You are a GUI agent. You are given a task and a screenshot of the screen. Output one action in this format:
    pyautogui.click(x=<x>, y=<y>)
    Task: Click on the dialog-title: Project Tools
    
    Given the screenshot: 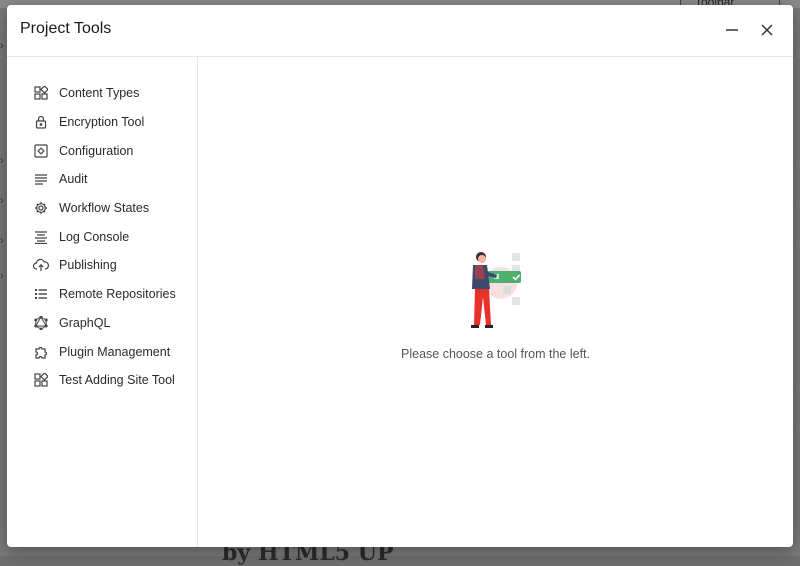 What is the action you would take?
    pyautogui.click(x=66, y=28)
    